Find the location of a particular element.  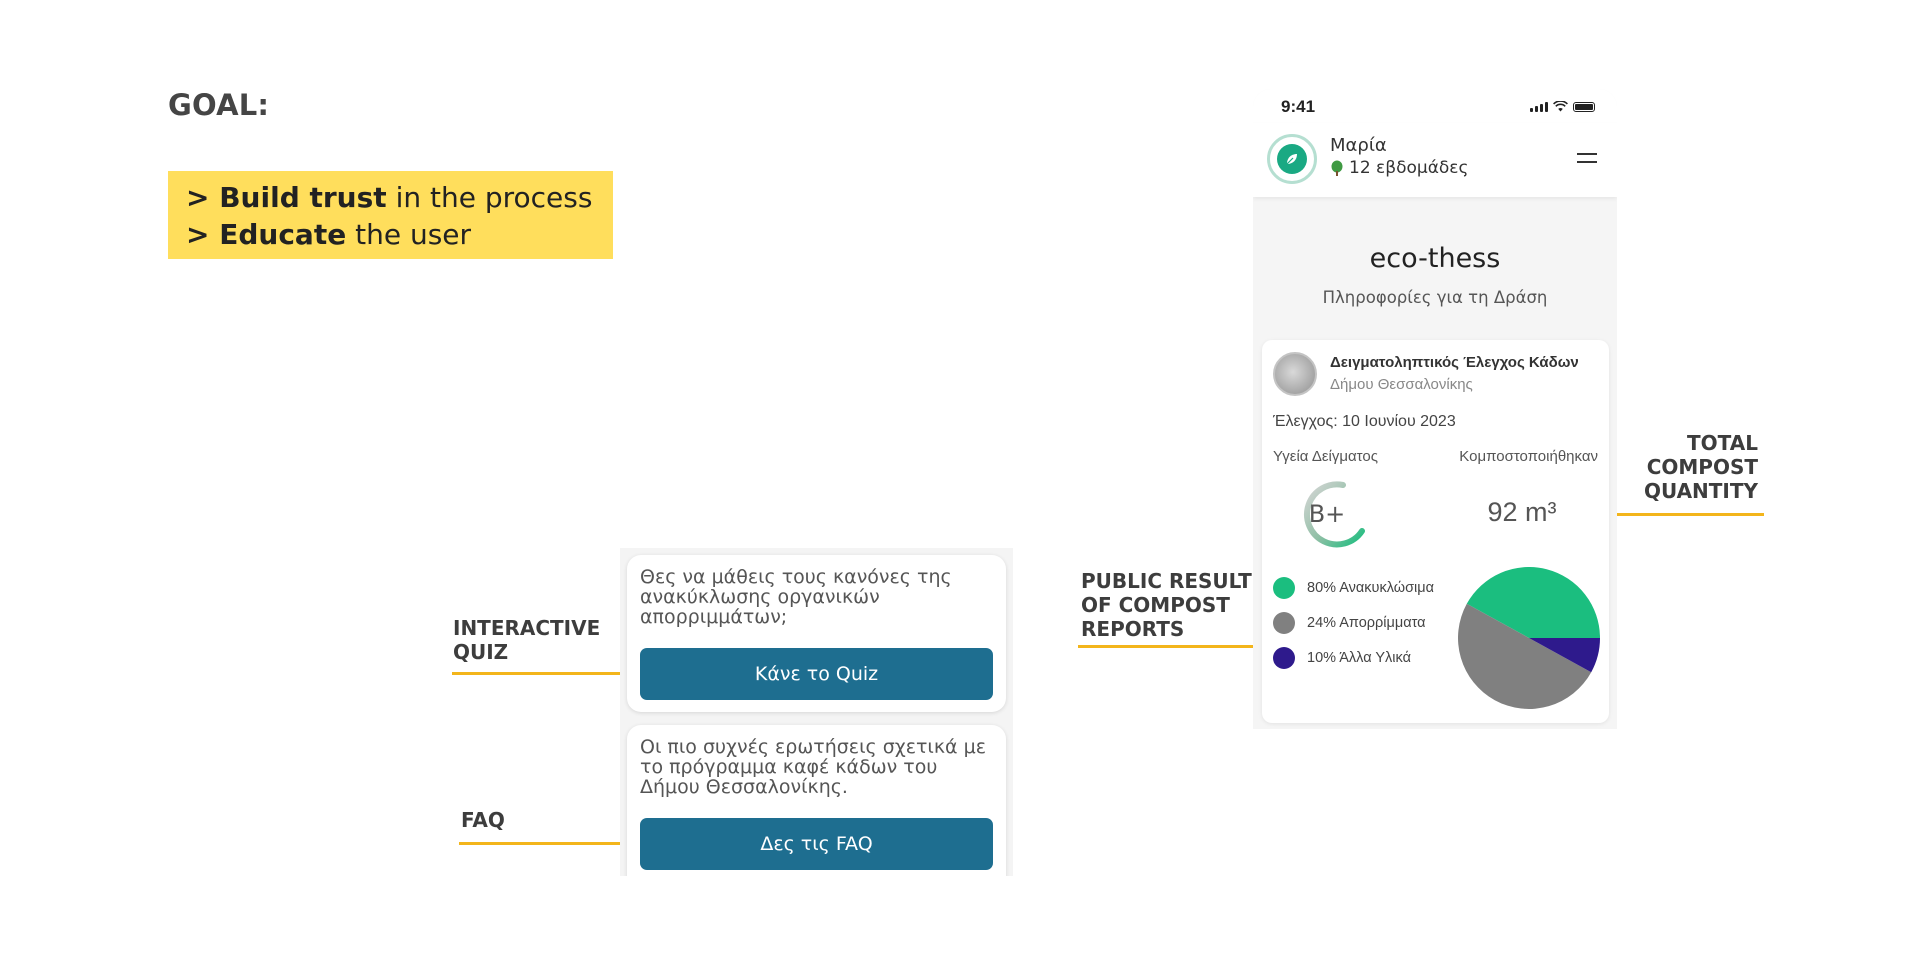

quiz-button: Κάνε το Quiz is located at coordinates (816, 674).